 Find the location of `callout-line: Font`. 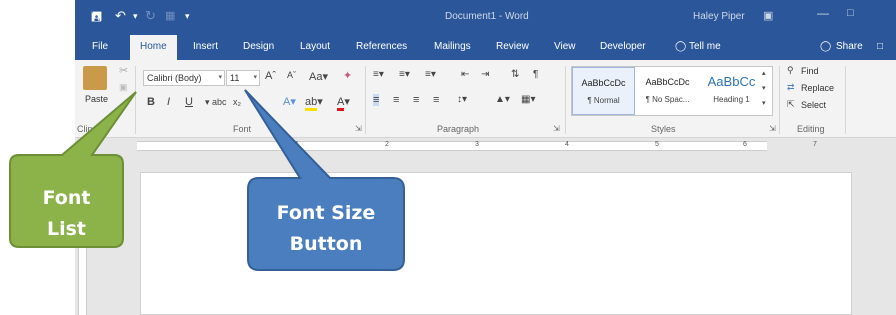

callout-line: Font is located at coordinates (66, 198).